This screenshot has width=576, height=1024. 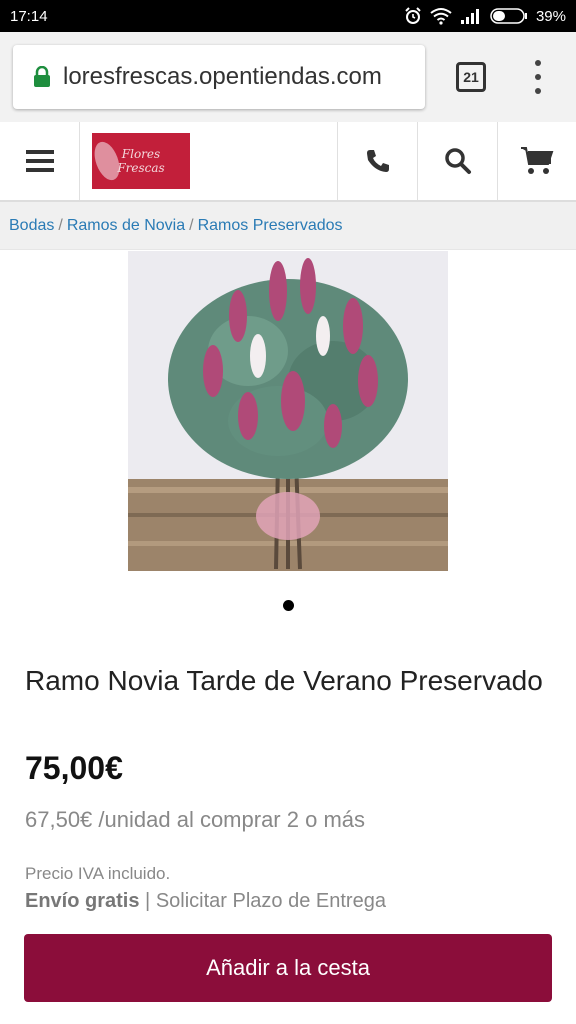 I want to click on status-time: 17:14, so click(x=29, y=16).